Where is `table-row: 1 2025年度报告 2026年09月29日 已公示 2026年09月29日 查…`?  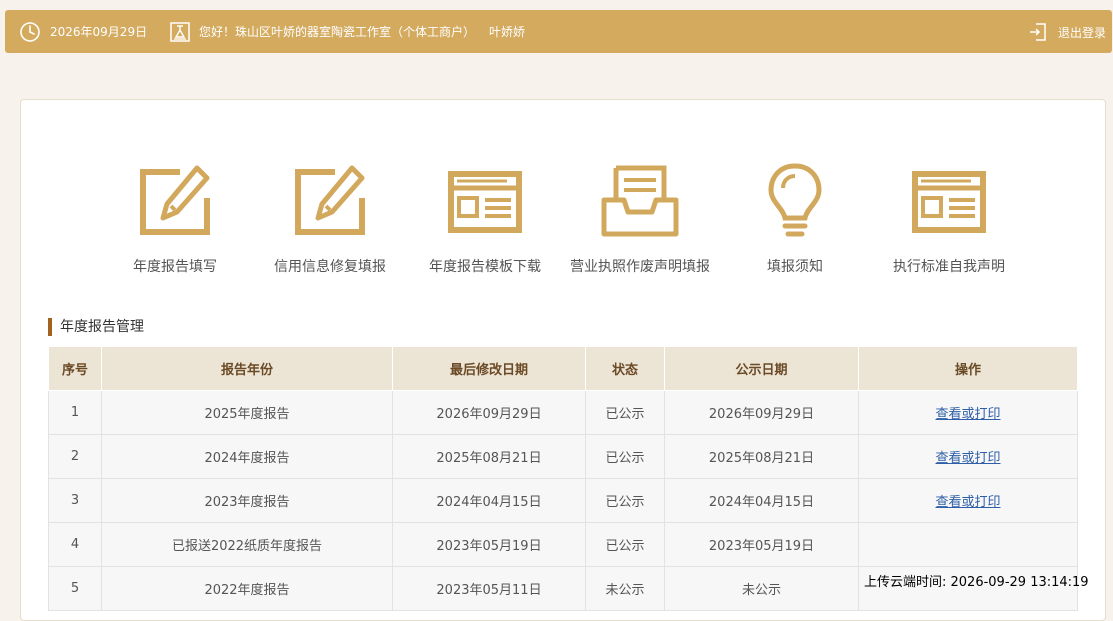 table-row: 1 2025年度报告 2026年09月29日 已公示 2026年09月29日 查… is located at coordinates (563, 412).